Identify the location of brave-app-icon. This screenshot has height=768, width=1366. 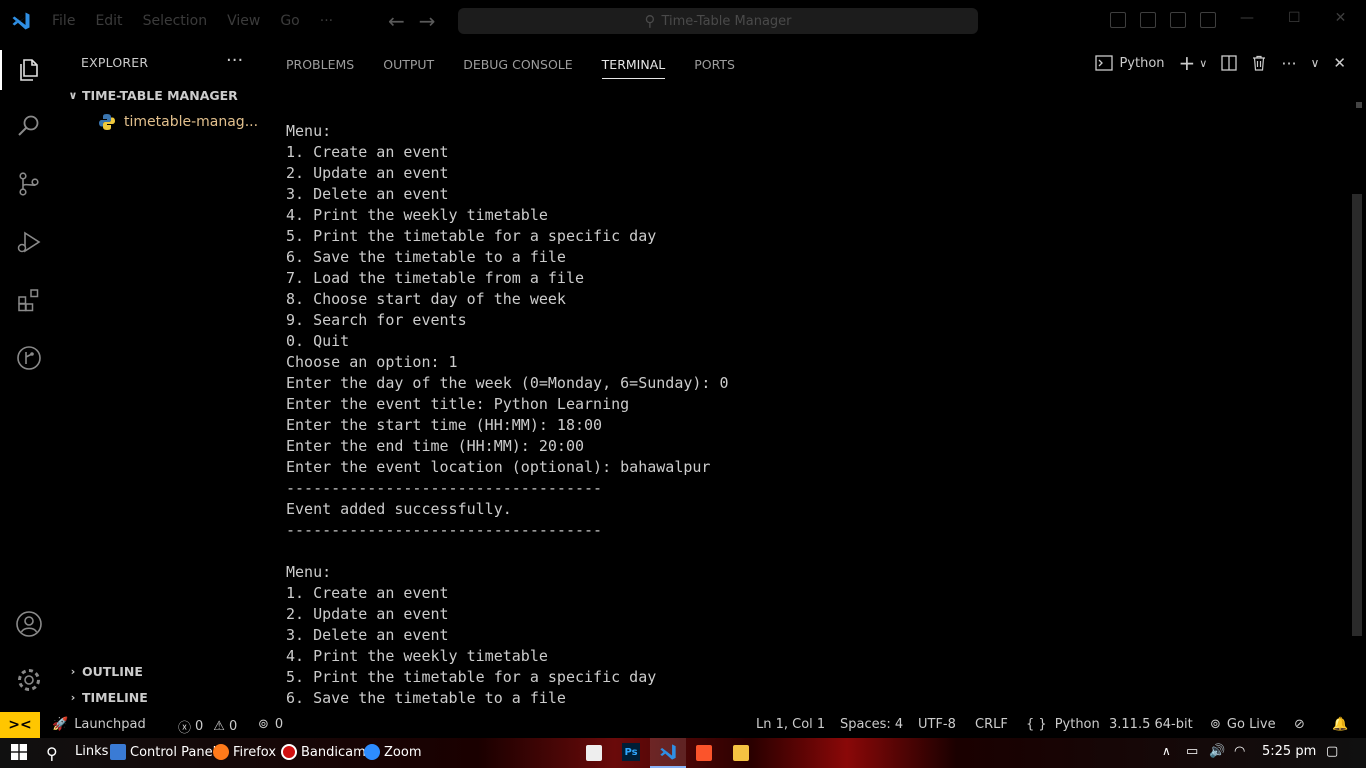
(704, 753).